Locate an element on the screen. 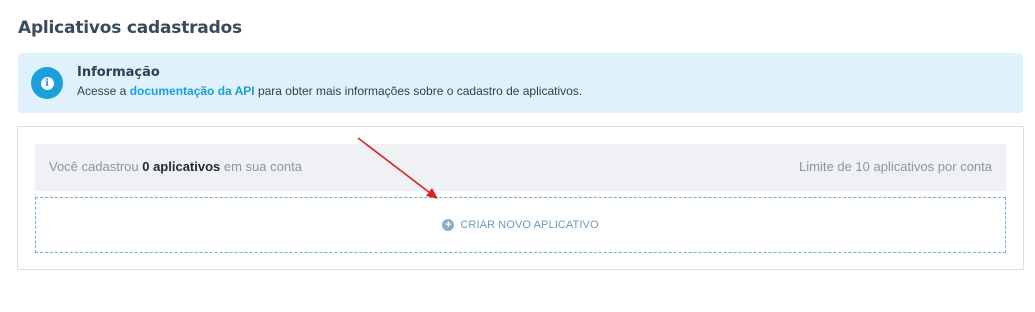  count-prefix: Você cadastrou is located at coordinates (96, 166).